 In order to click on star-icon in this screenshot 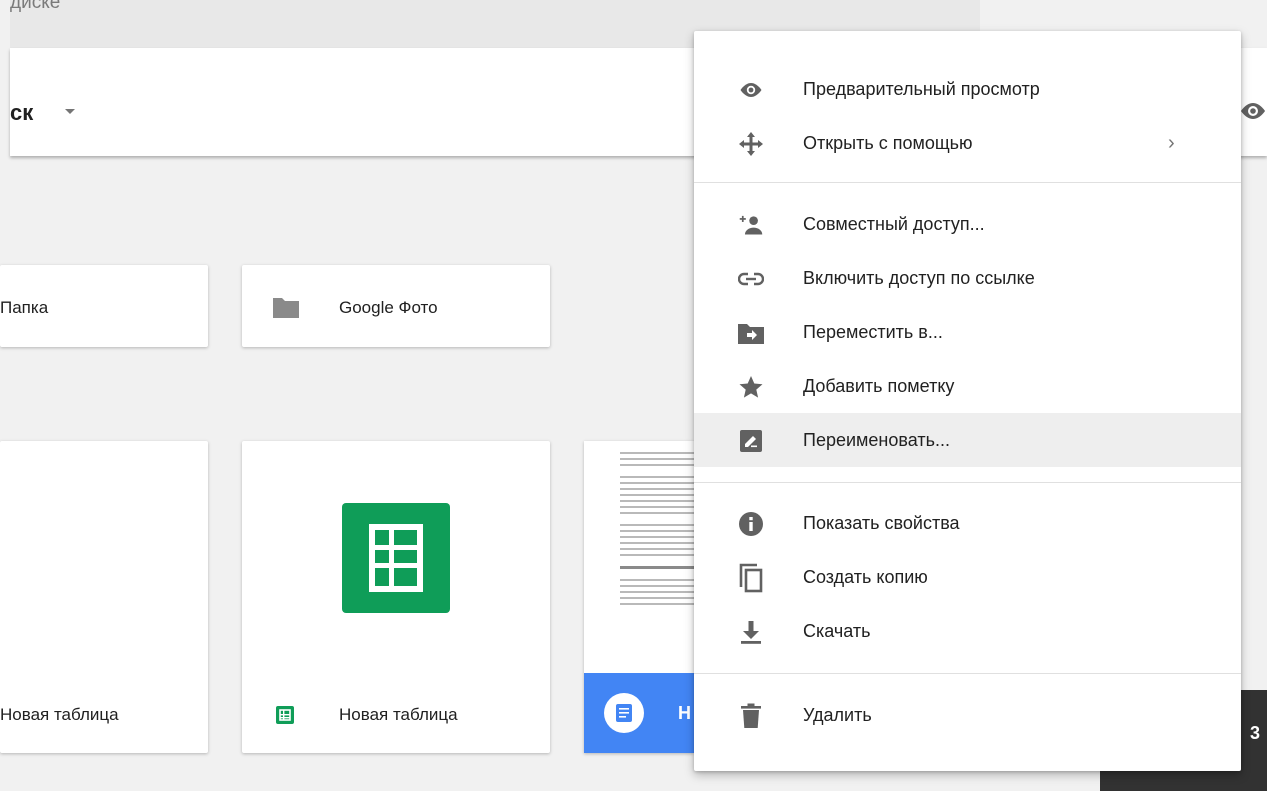, I will do `click(751, 387)`.